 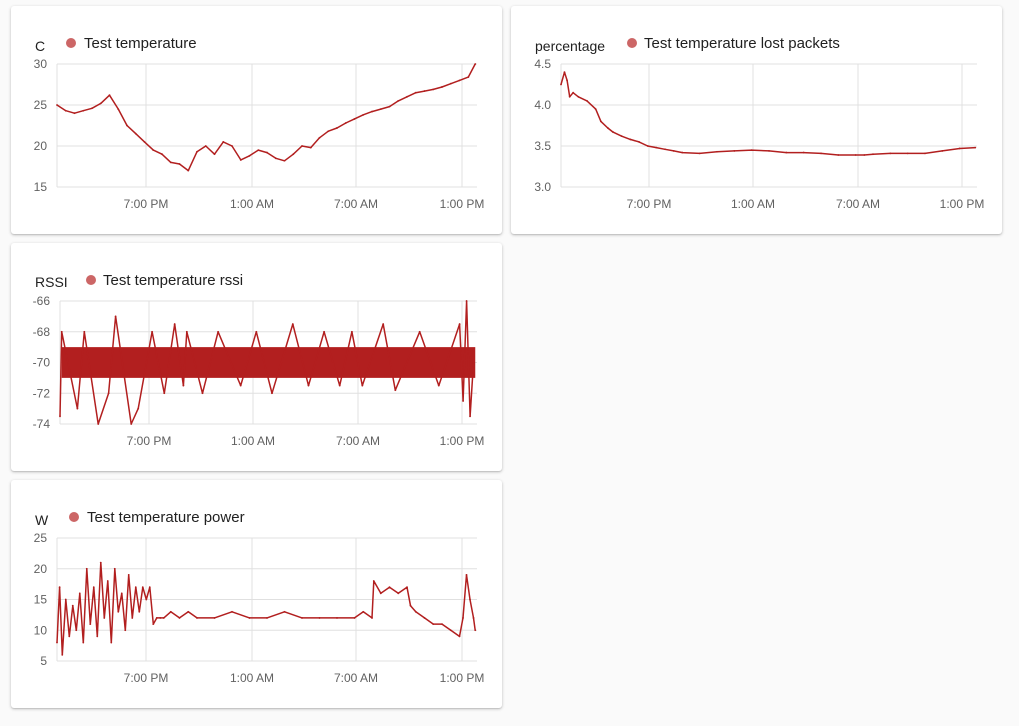 What do you see at coordinates (41, 64) in the screenshot?
I see `y-tick-label: 30` at bounding box center [41, 64].